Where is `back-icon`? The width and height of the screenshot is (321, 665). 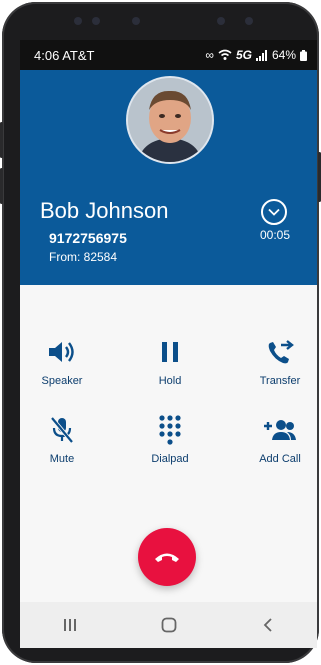
back-icon is located at coordinates (267, 625).